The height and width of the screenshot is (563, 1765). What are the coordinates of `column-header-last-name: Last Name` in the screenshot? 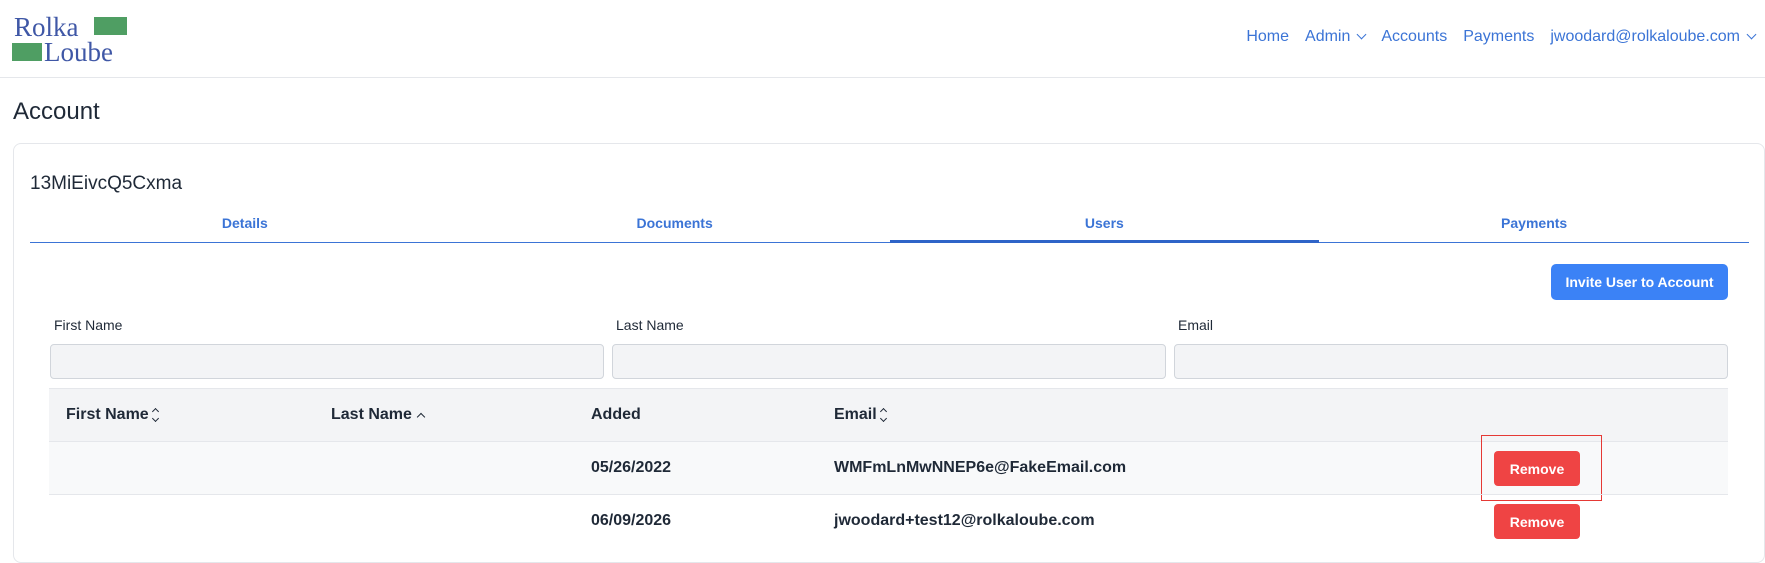 It's located at (378, 415).